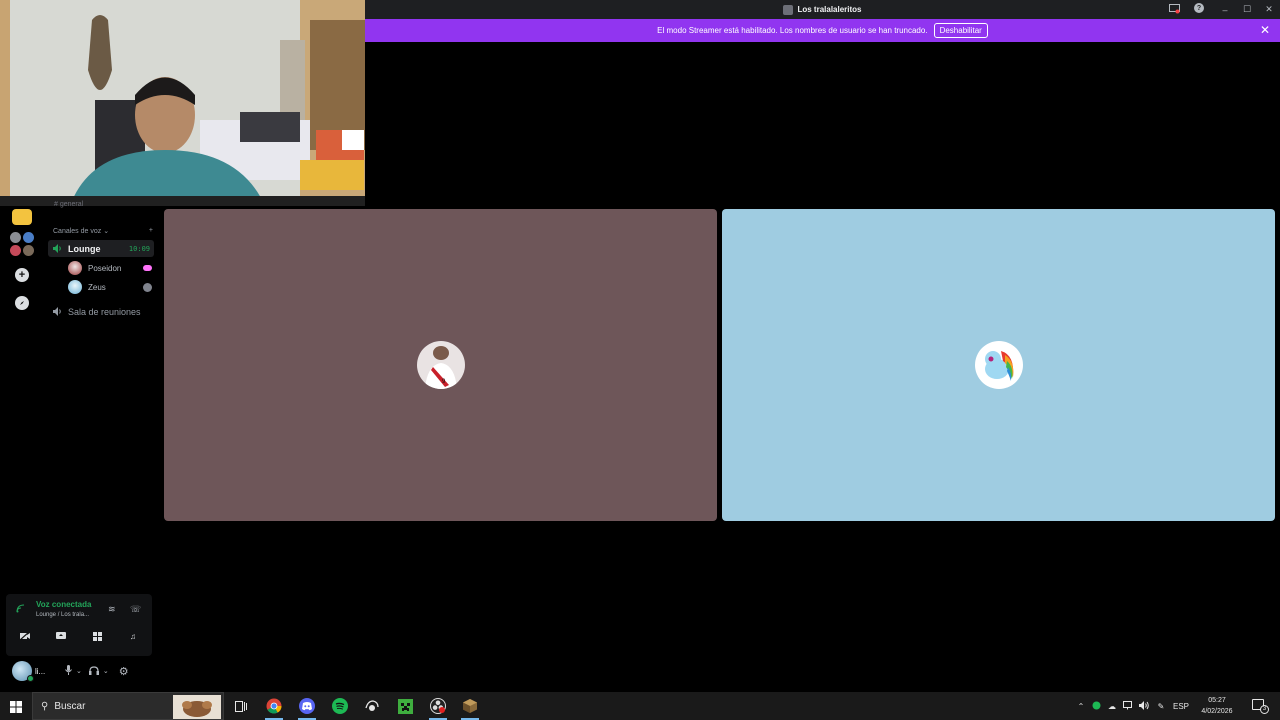  I want to click on steam-app-icon, so click(372, 706).